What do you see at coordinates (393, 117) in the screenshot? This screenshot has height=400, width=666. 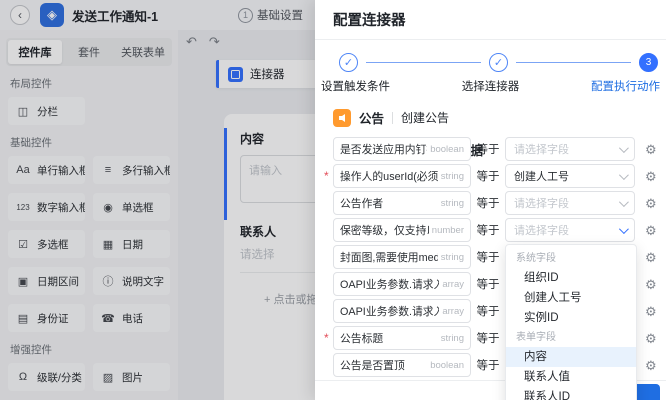 I see `vertical-divider` at bounding box center [393, 117].